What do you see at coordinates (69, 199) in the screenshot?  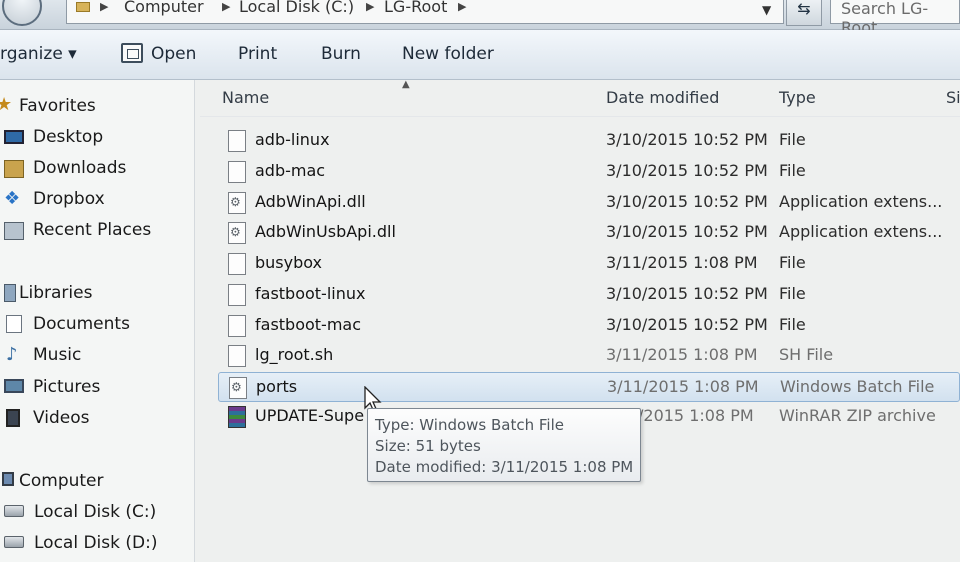 I see `nav-dropbox: Dropbox` at bounding box center [69, 199].